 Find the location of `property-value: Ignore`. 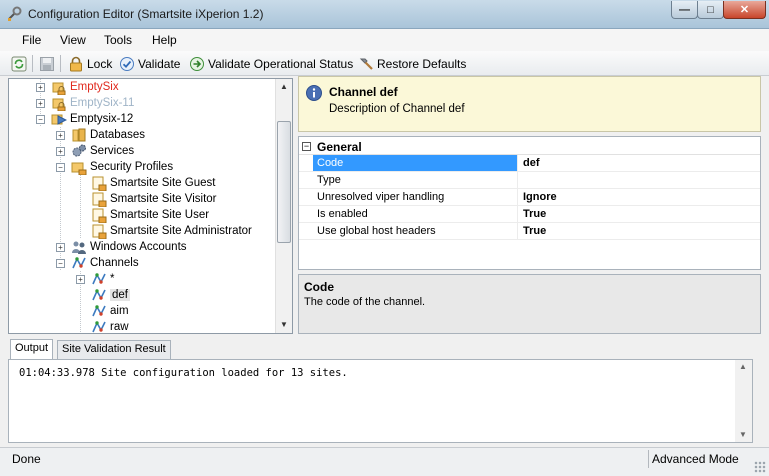

property-value: Ignore is located at coordinates (540, 197).